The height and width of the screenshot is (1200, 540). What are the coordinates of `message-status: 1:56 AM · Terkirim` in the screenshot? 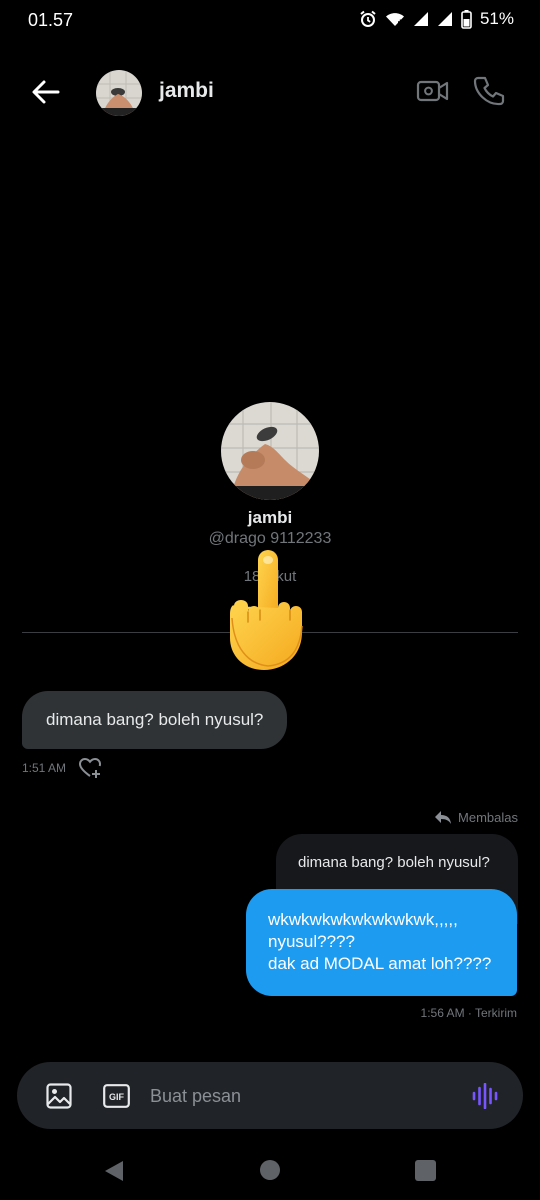 It's located at (468, 1013).